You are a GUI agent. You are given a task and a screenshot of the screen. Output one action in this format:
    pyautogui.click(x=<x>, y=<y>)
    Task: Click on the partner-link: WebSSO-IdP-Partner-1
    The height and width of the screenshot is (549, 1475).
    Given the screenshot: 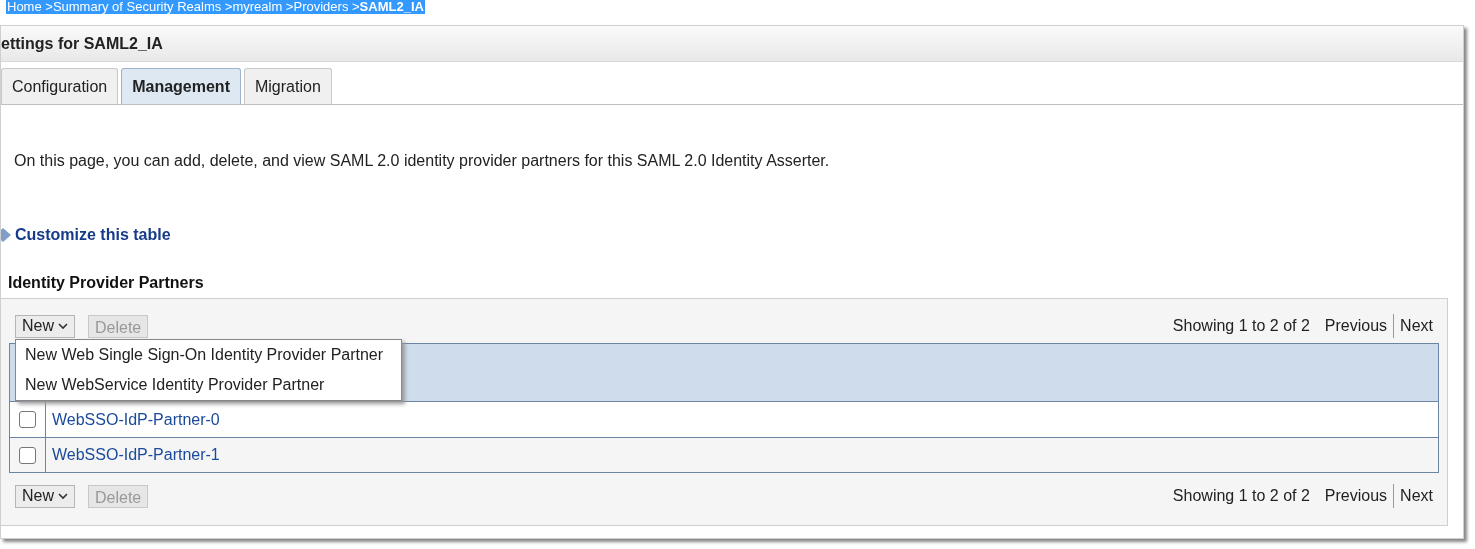 What is the action you would take?
    pyautogui.click(x=136, y=455)
    